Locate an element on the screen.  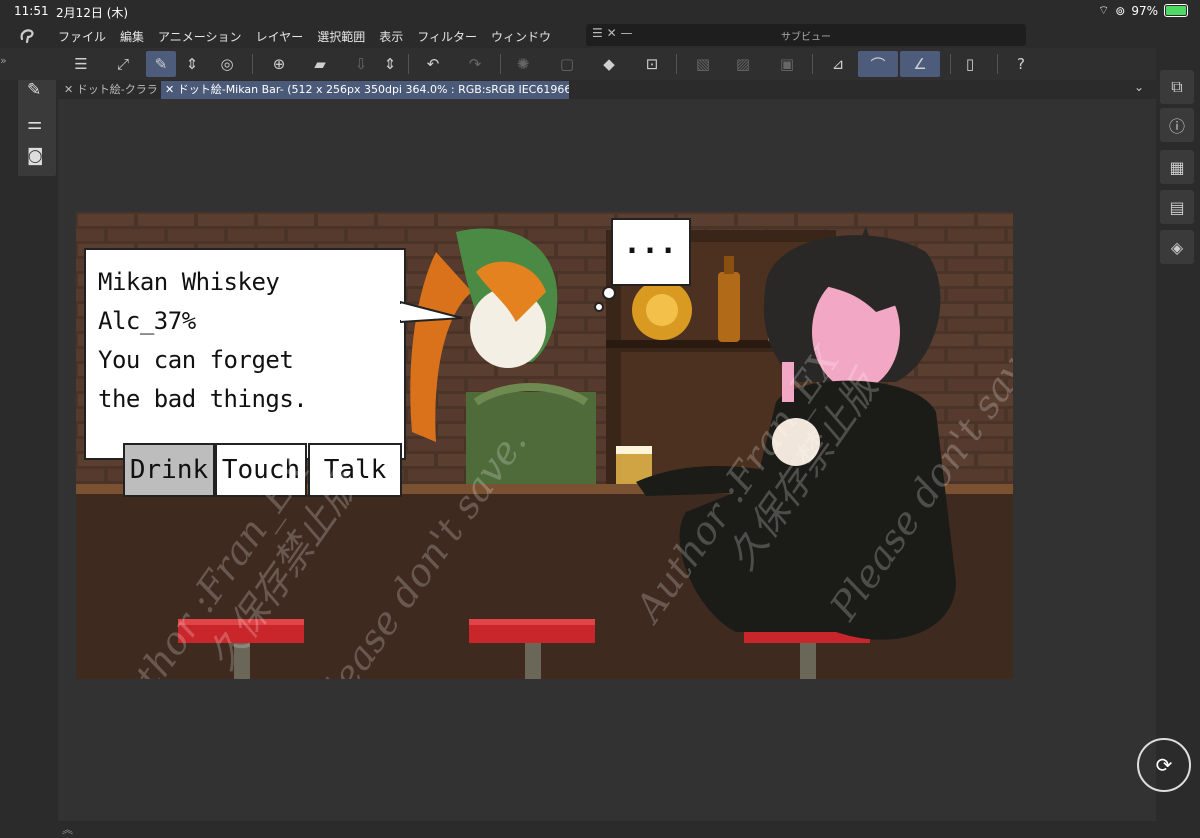
redo-icon: ↷ is located at coordinates (475, 64).